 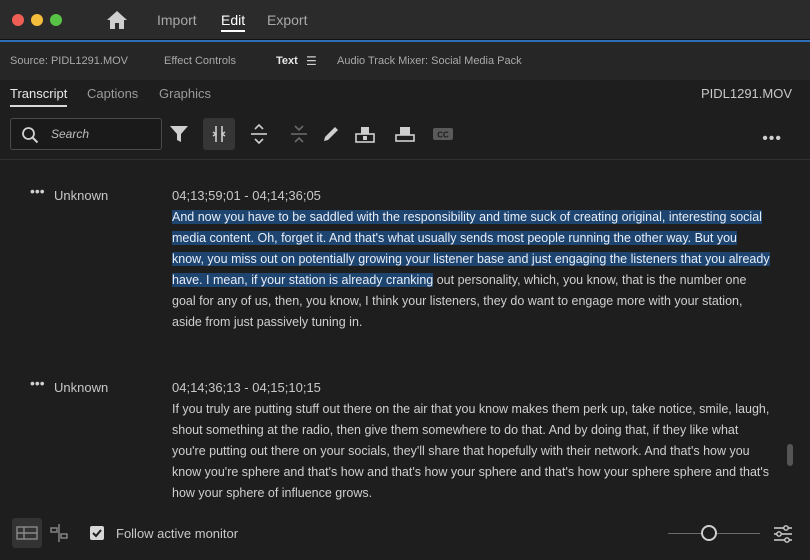 I want to click on nav-tab-import: Import, so click(x=177, y=20).